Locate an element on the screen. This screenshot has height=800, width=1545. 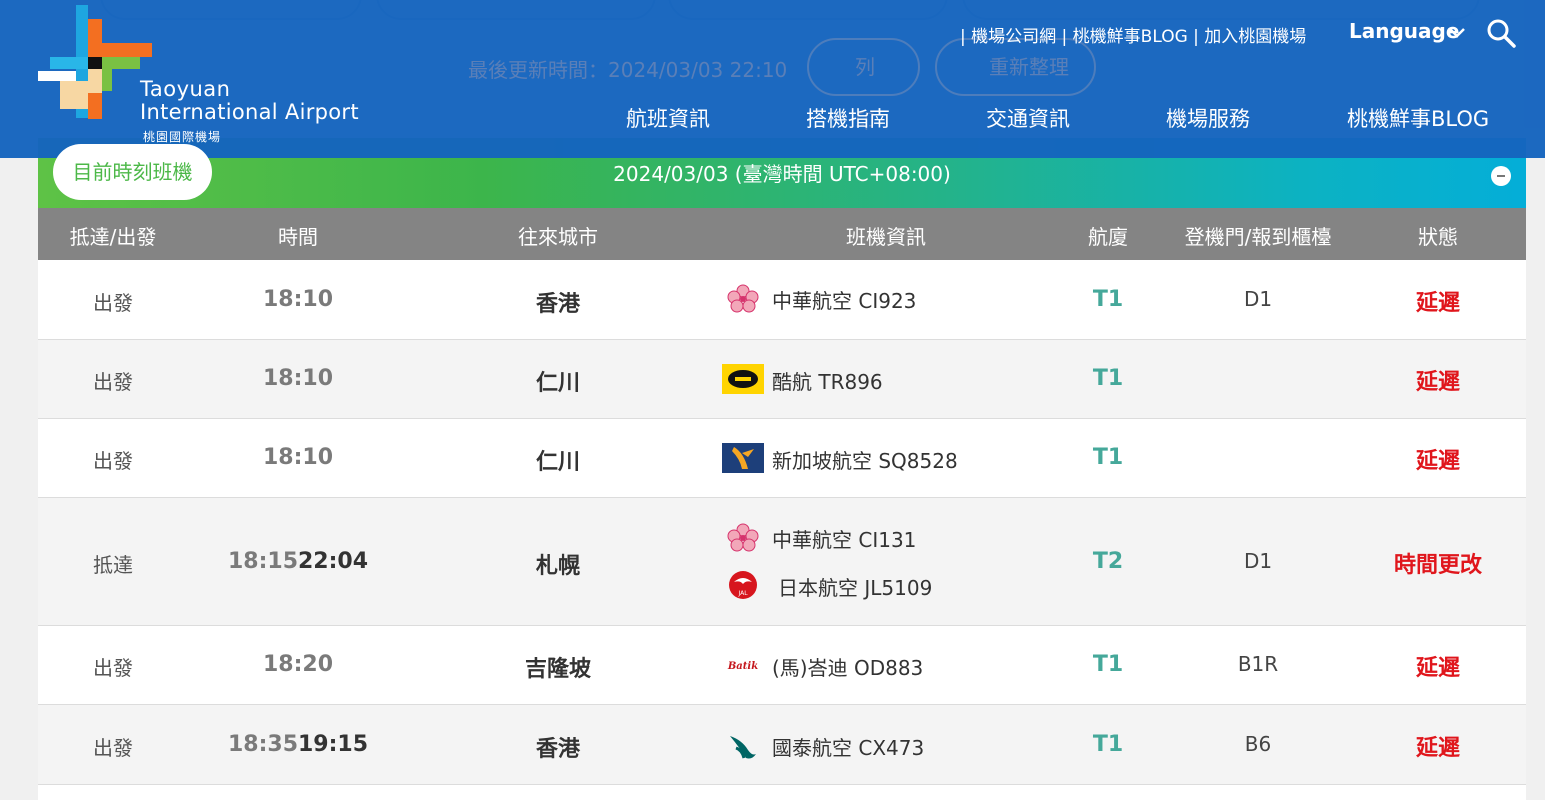
row-time: 18:20 is located at coordinates (298, 664).